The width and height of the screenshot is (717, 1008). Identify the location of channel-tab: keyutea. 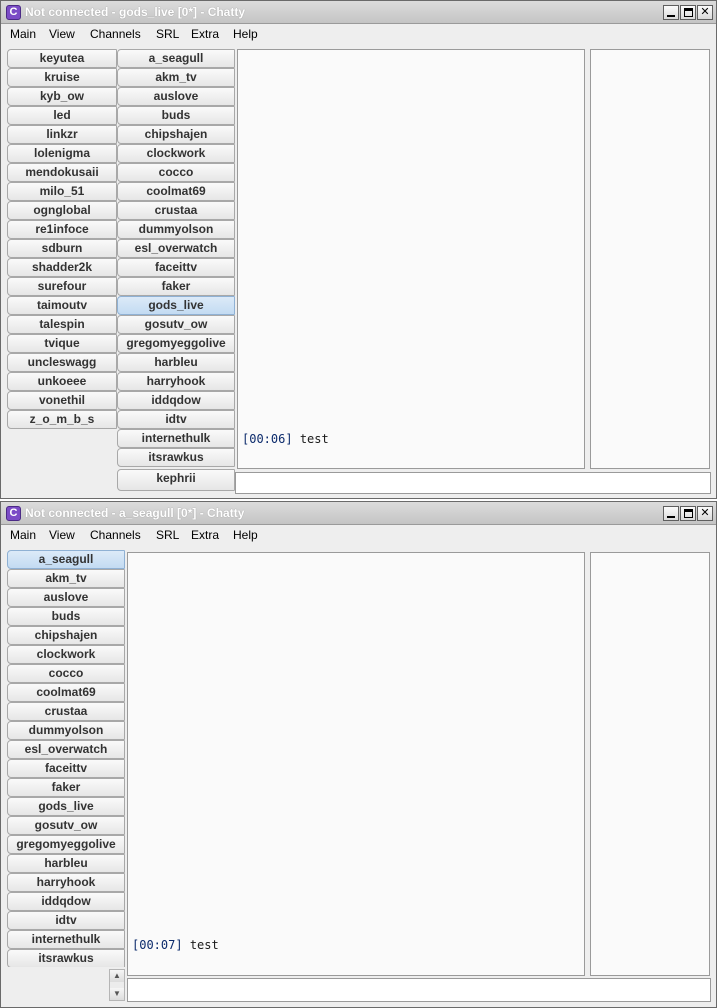
(62, 58).